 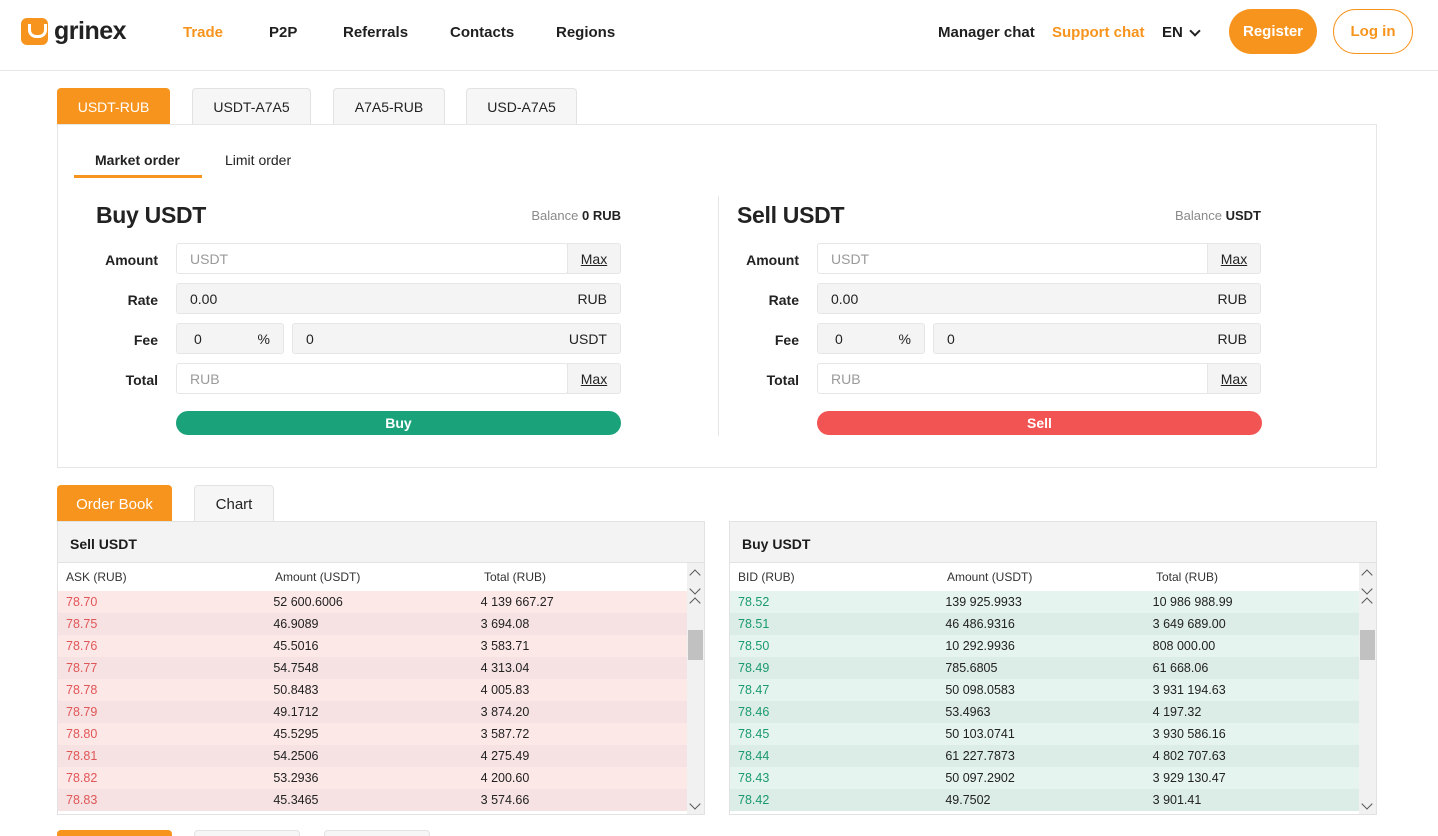 I want to click on bid-row: 78.47 50 098.0583 3 931 194.63, so click(x=1045, y=690).